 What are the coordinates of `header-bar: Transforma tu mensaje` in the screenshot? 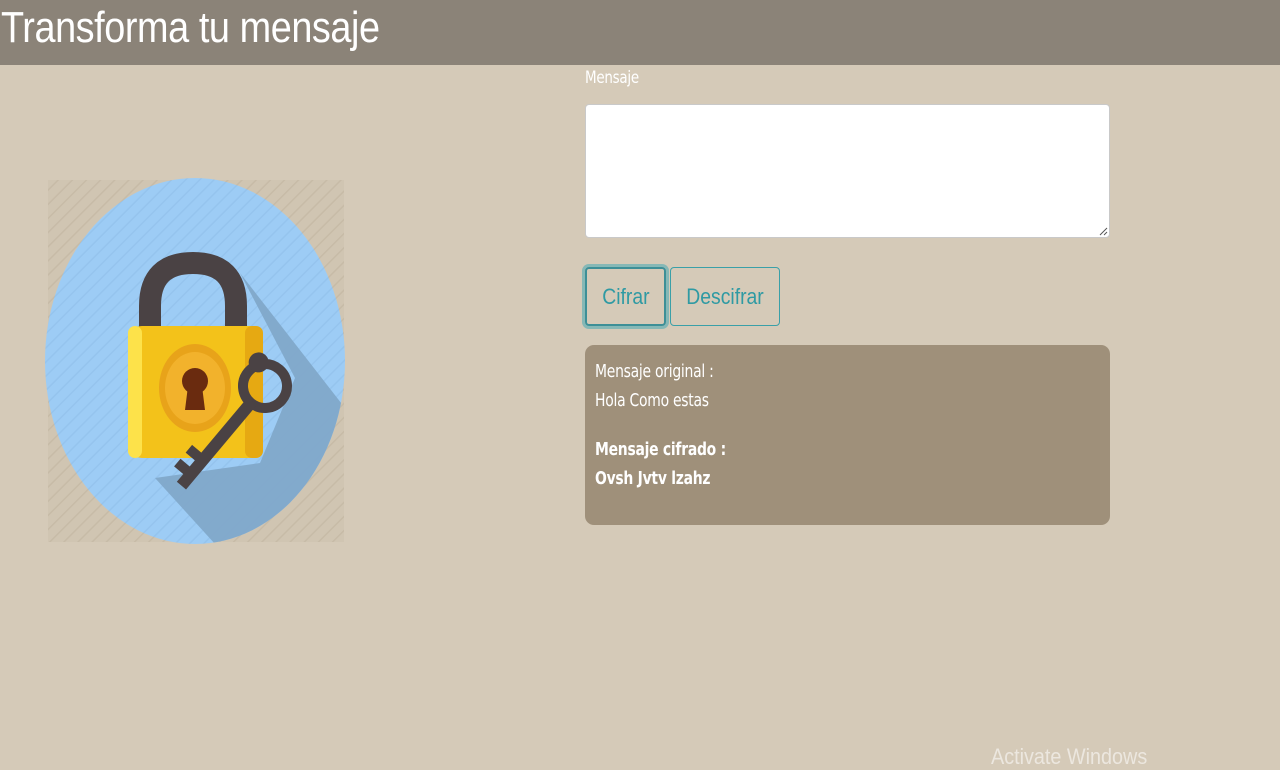 It's located at (640, 32).